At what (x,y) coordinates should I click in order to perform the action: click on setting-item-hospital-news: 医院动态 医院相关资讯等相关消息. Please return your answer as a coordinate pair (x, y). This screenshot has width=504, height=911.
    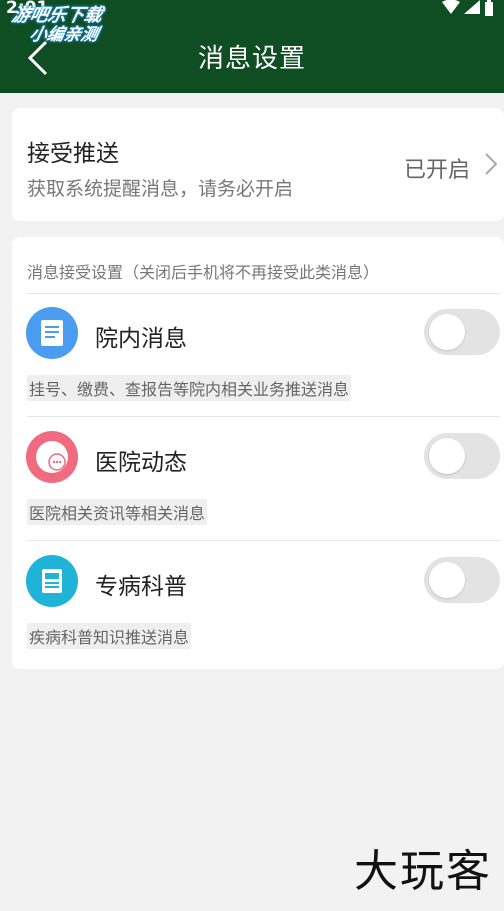
    Looking at the image, I should click on (258, 479).